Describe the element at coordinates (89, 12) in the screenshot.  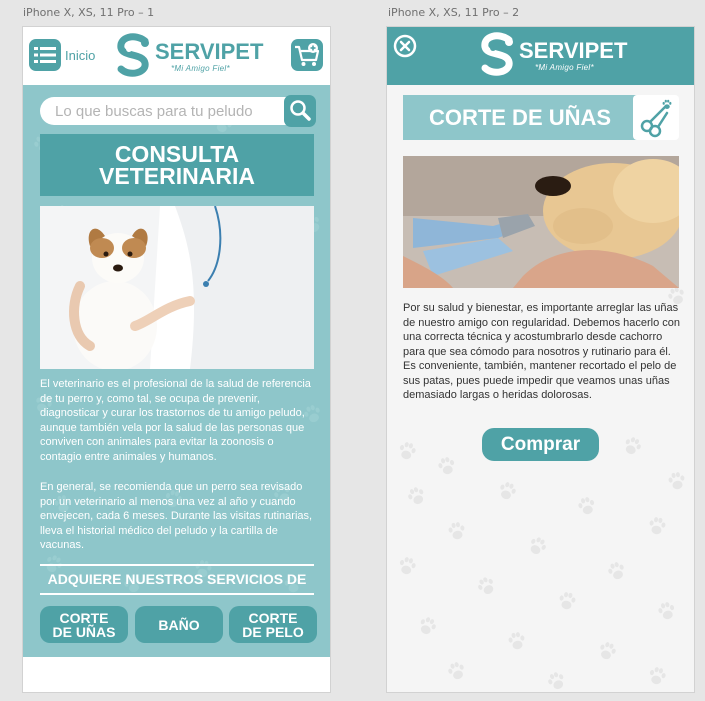
I see `artboard-1-title: iPhone X, XS, 11 Pro – 1` at that location.